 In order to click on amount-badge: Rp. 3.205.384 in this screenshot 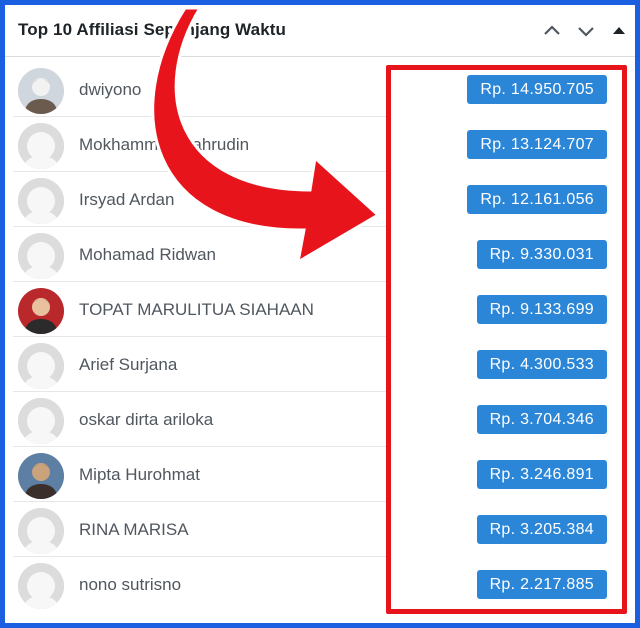, I will do `click(541, 529)`.